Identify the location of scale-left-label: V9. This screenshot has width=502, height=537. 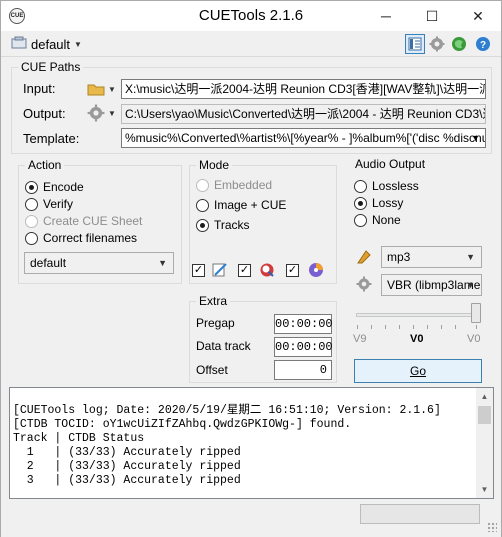
(360, 339).